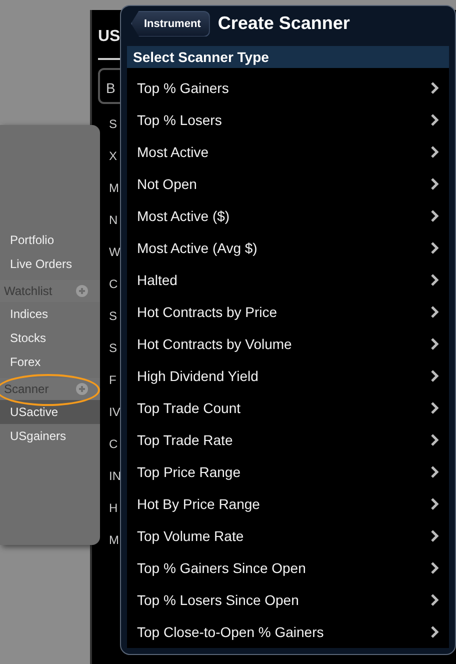  What do you see at coordinates (288, 632) in the screenshot?
I see `scanner-type-row: Top Close-to-Open % Gainers` at bounding box center [288, 632].